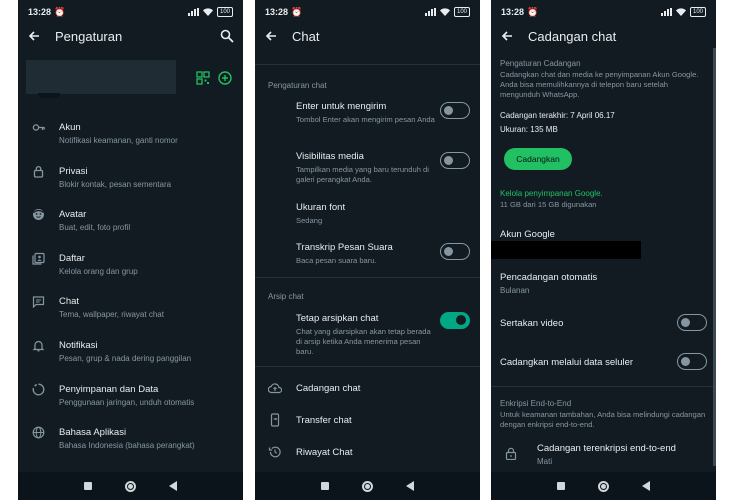 This screenshot has height=500, width=750. What do you see at coordinates (330, 156) in the screenshot?
I see `option-title: Visibilitas media` at bounding box center [330, 156].